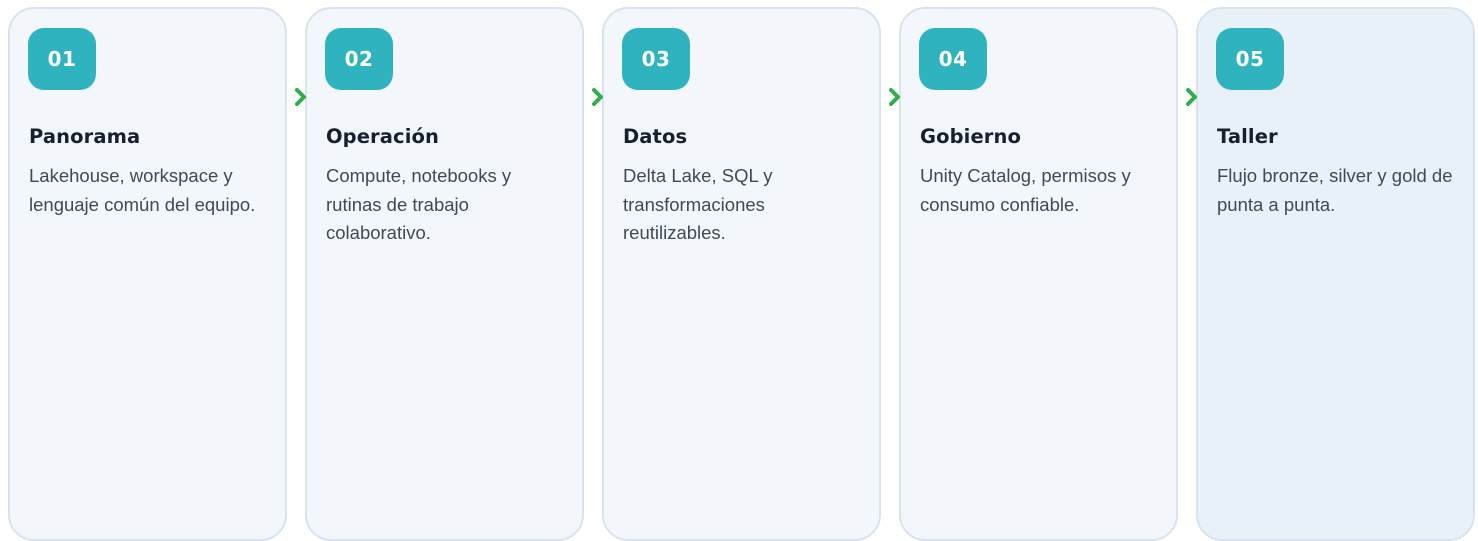 Image resolution: width=1478 pixels, height=541 pixels. What do you see at coordinates (953, 59) in the screenshot?
I see `step-number-badge: 04` at bounding box center [953, 59].